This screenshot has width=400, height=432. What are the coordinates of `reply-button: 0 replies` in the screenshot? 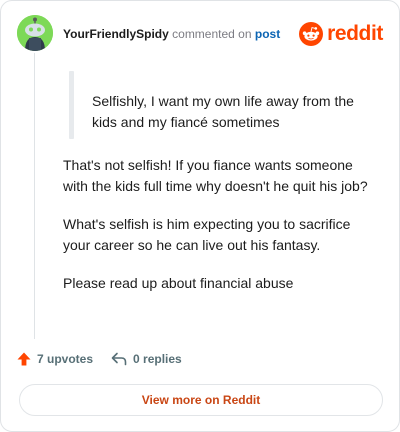 It's located at (146, 359).